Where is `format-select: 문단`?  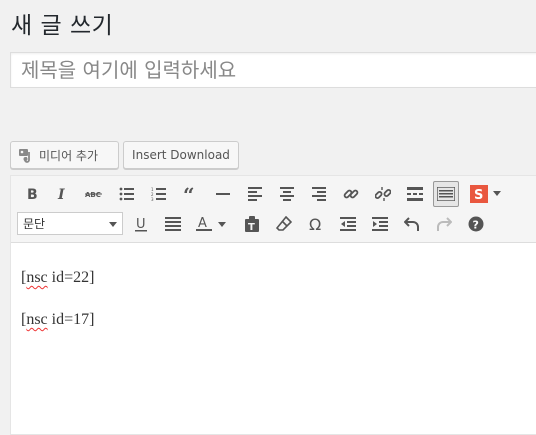 format-select: 문단 is located at coordinates (70, 223).